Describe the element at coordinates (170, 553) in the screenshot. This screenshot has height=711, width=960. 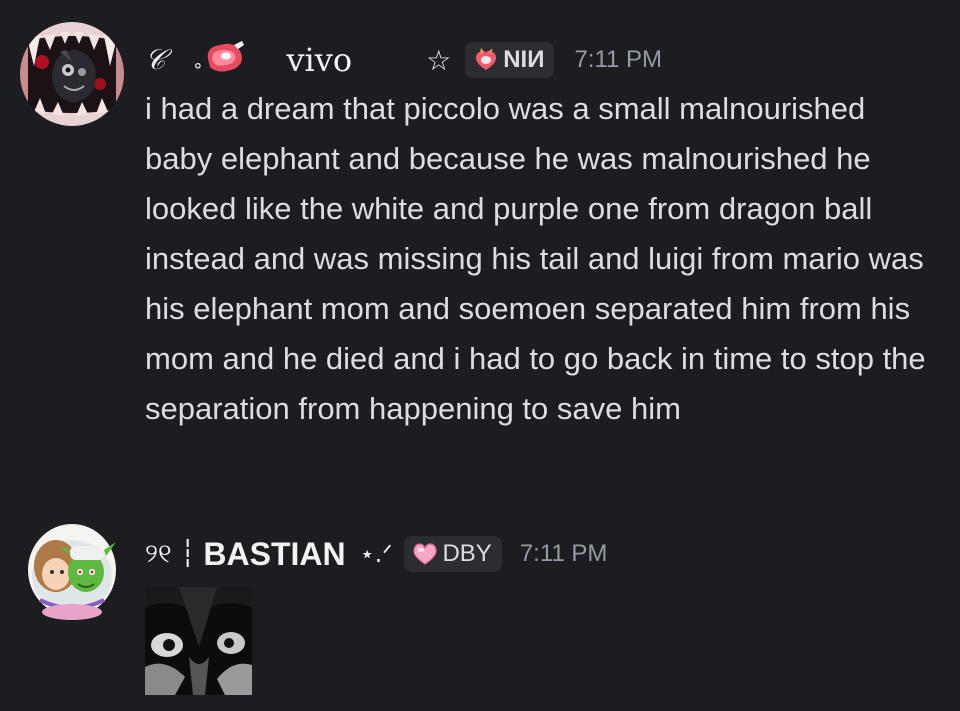
I see `username-prefix: ୨୧ ┆` at that location.